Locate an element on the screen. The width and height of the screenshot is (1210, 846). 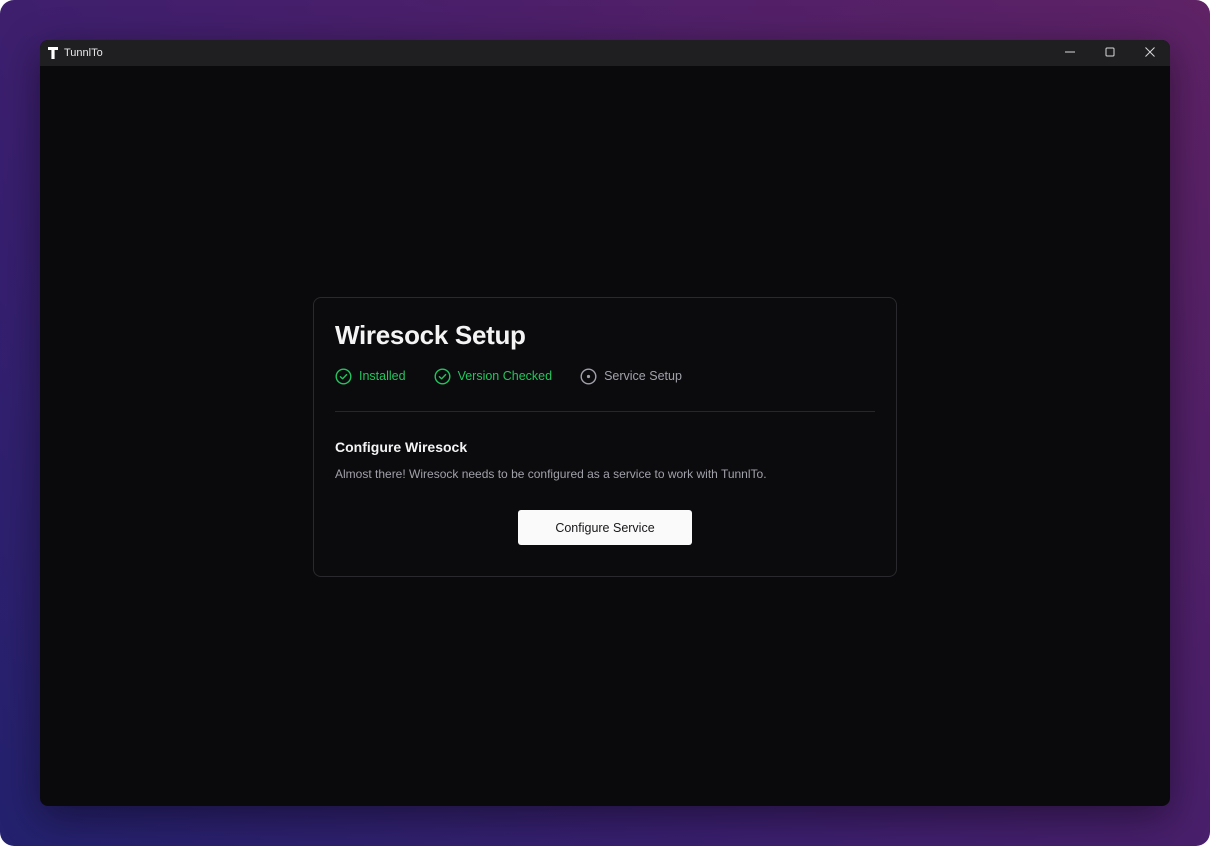
maximize-button is located at coordinates (1110, 53).